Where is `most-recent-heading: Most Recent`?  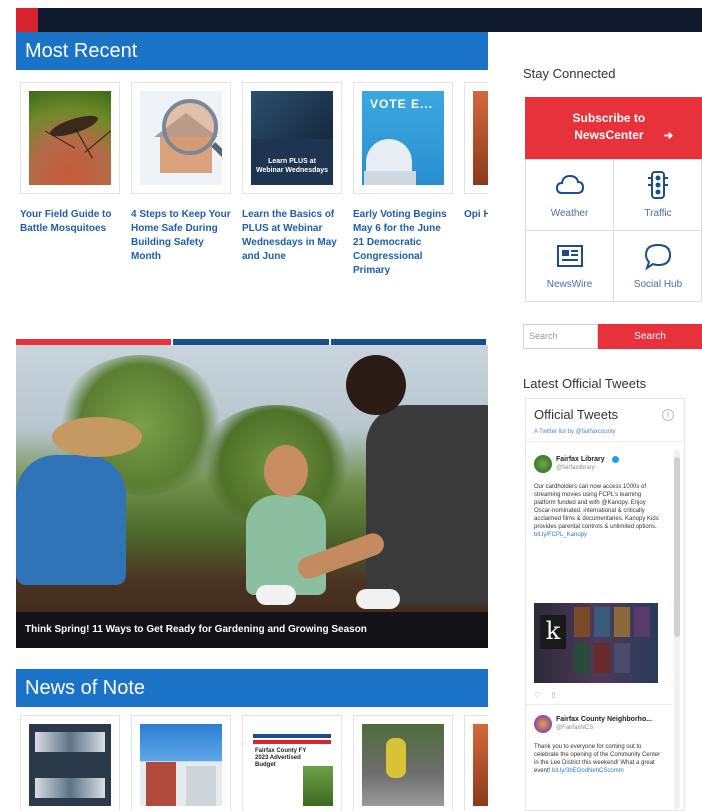 most-recent-heading: Most Recent is located at coordinates (252, 51).